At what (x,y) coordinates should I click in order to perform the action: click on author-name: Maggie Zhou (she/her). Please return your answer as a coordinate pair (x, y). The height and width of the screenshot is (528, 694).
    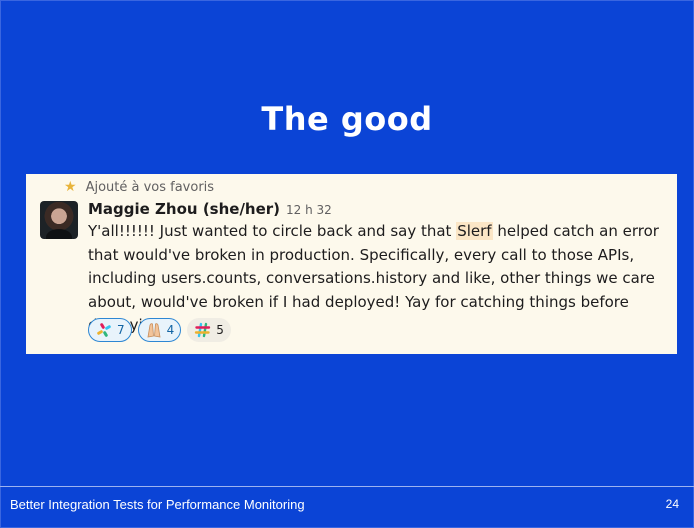
    Looking at the image, I should click on (184, 209).